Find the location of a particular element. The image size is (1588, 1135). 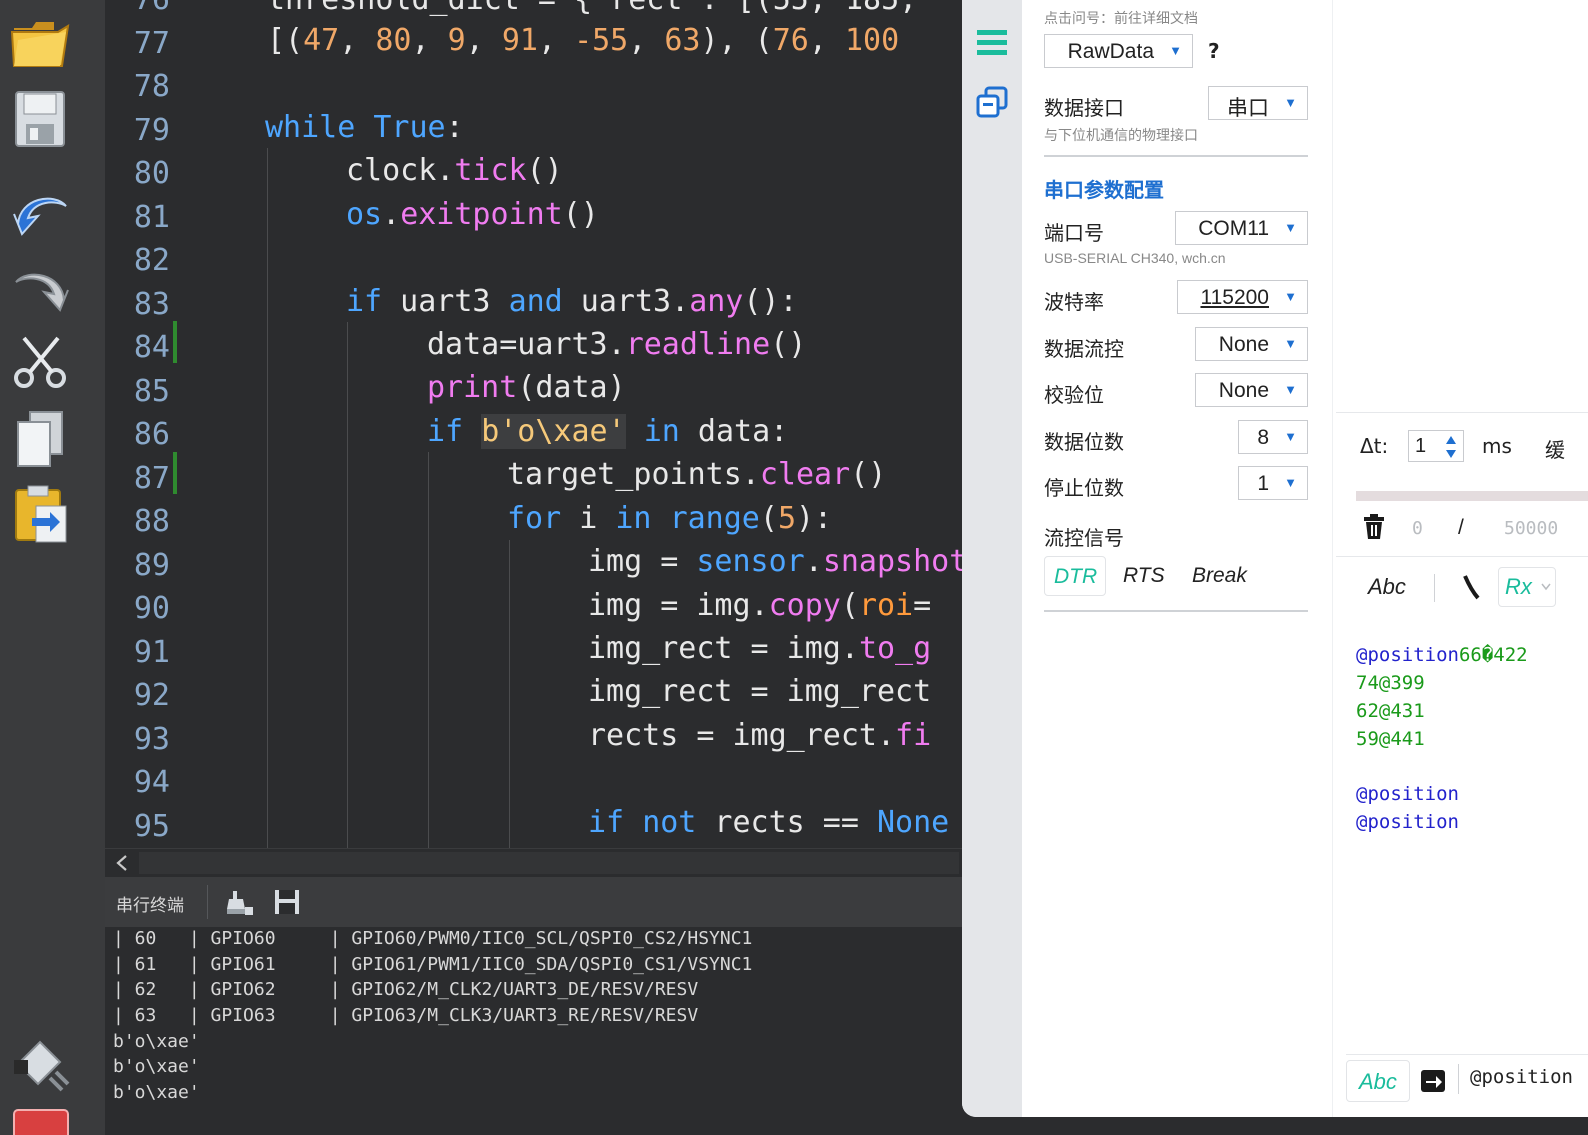

send-abc-label: Abc is located at coordinates (1378, 1081).